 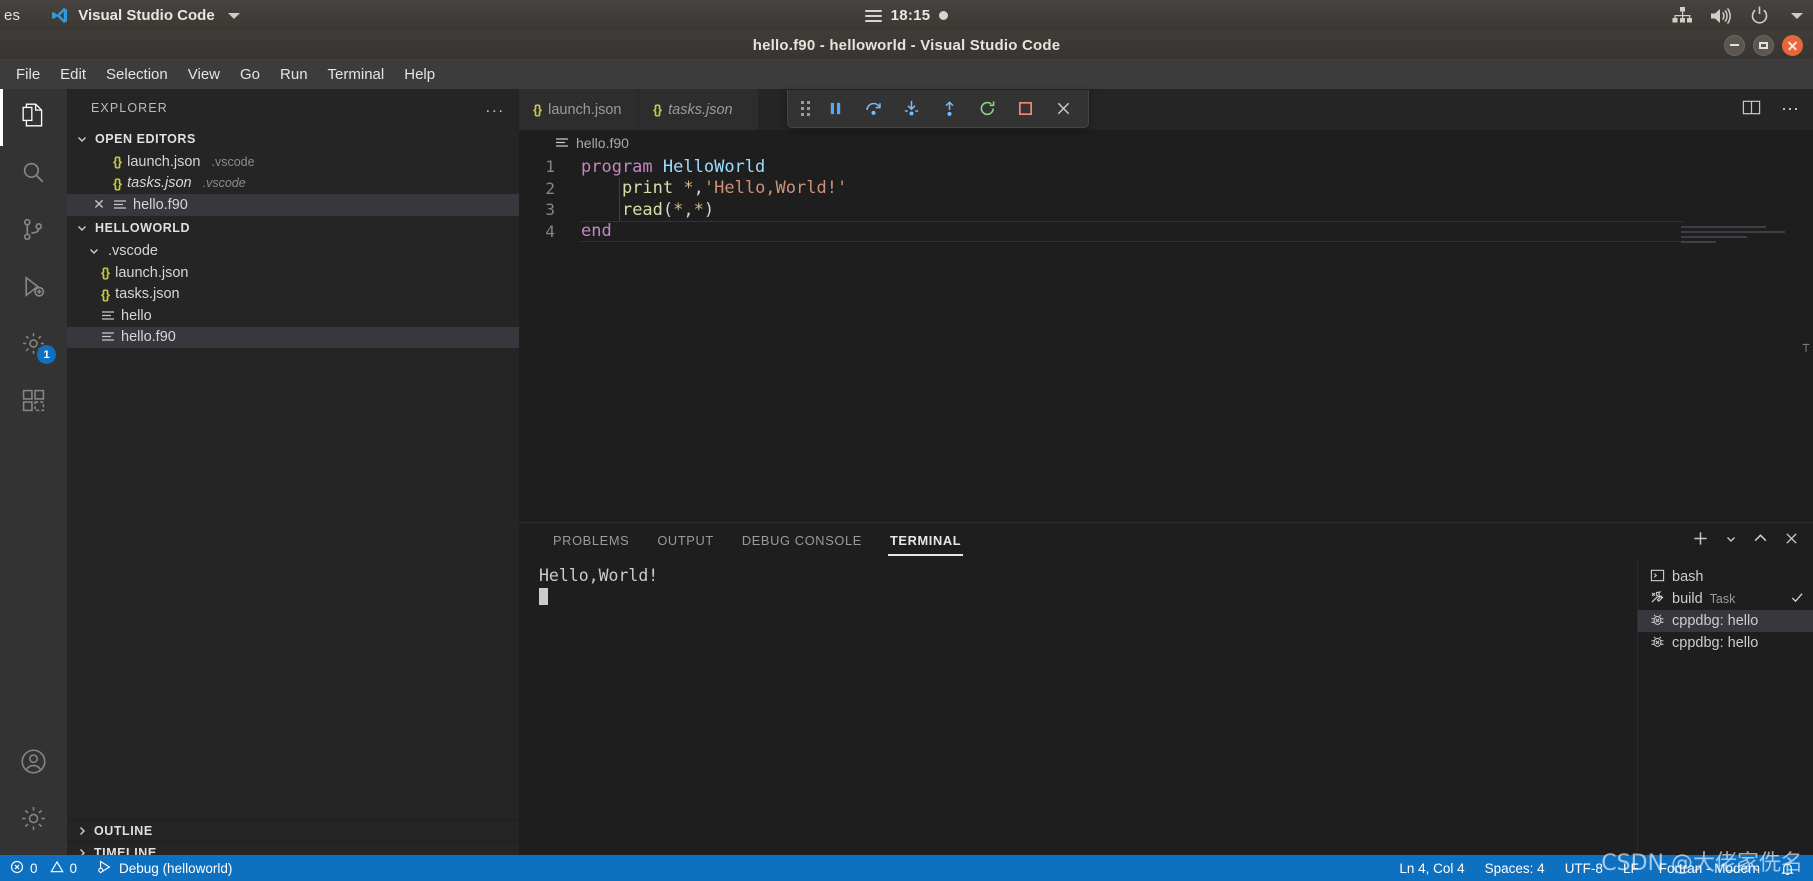 What do you see at coordinates (81, 138) in the screenshot?
I see `chevron-down-icon` at bounding box center [81, 138].